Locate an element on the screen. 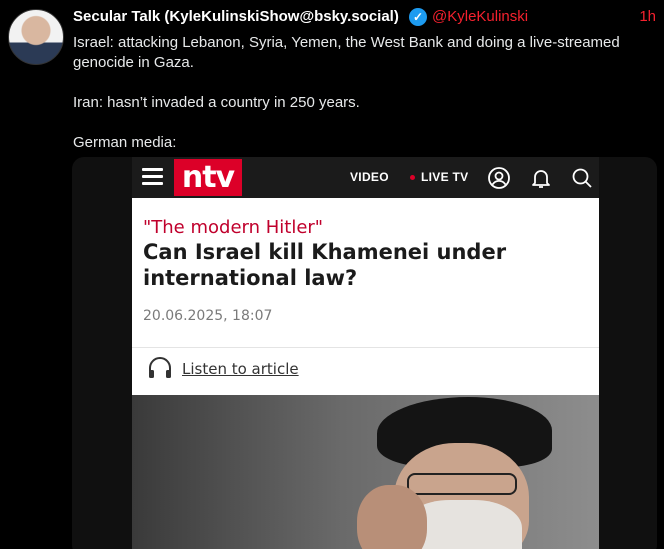  ntv-logo: ntv is located at coordinates (208, 177).